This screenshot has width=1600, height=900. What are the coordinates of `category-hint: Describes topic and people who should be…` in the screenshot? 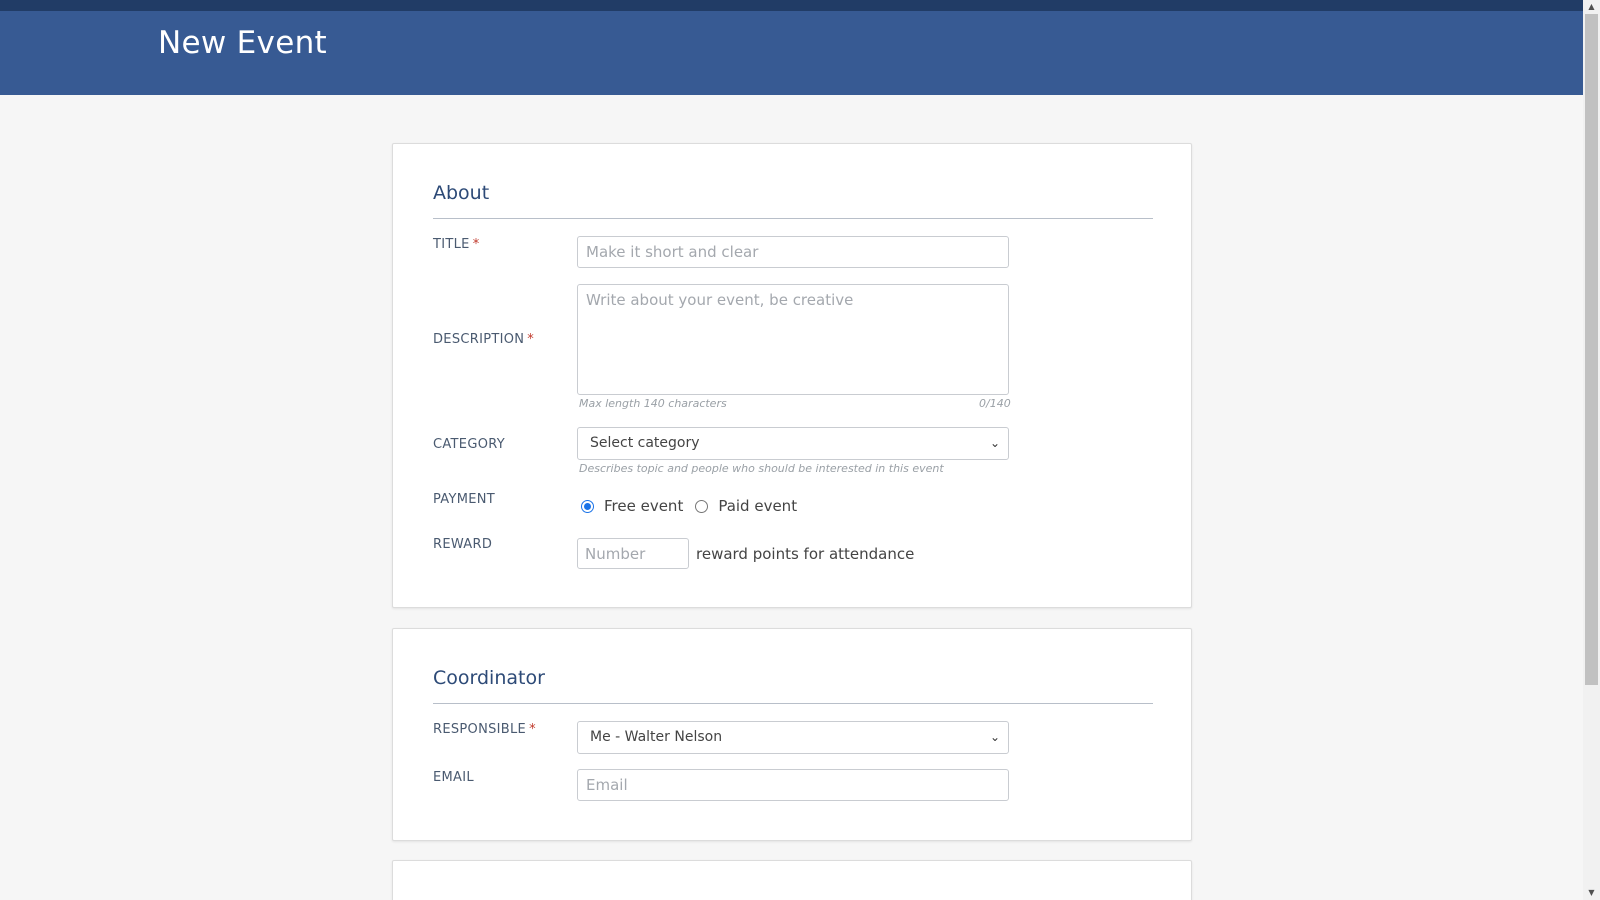 It's located at (761, 468).